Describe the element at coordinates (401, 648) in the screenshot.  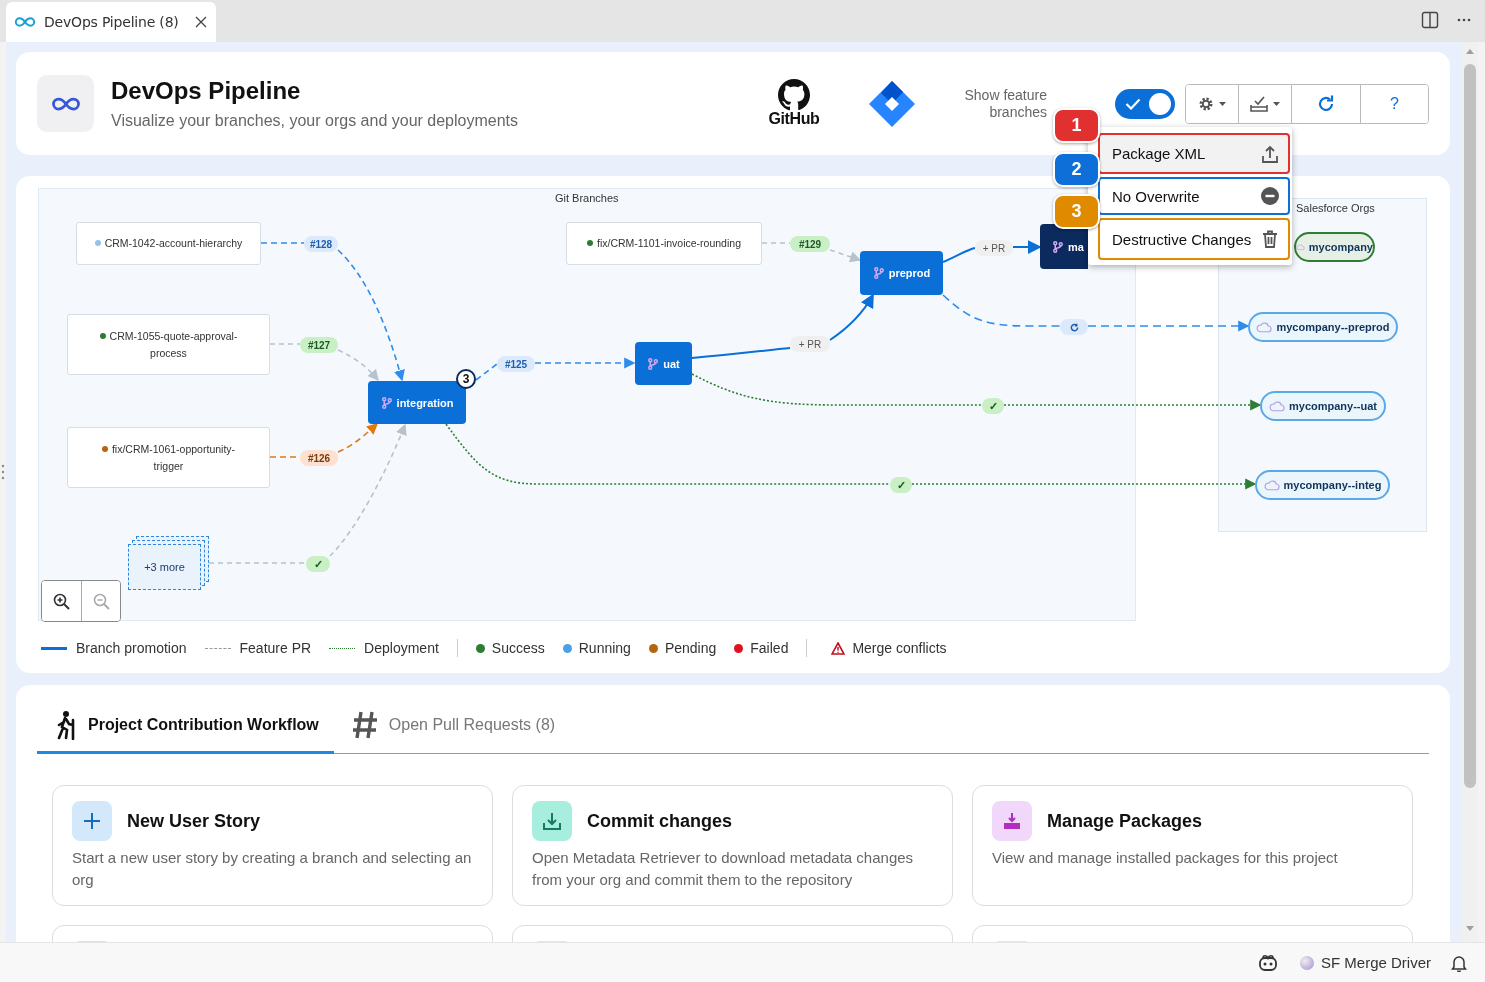
I see `legend-label: Deployment` at that location.